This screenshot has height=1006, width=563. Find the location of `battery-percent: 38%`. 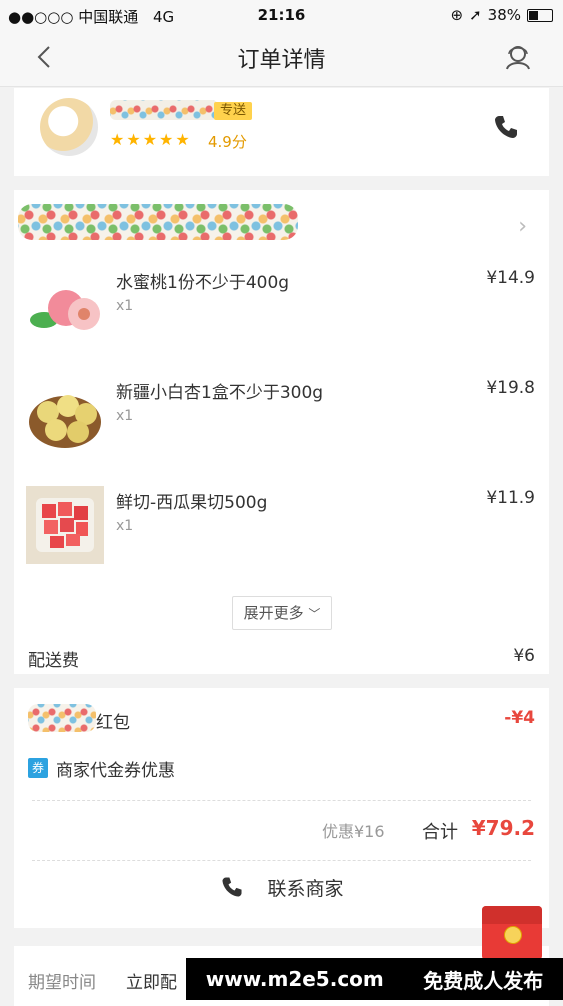

battery-percent: 38% is located at coordinates (504, 15).